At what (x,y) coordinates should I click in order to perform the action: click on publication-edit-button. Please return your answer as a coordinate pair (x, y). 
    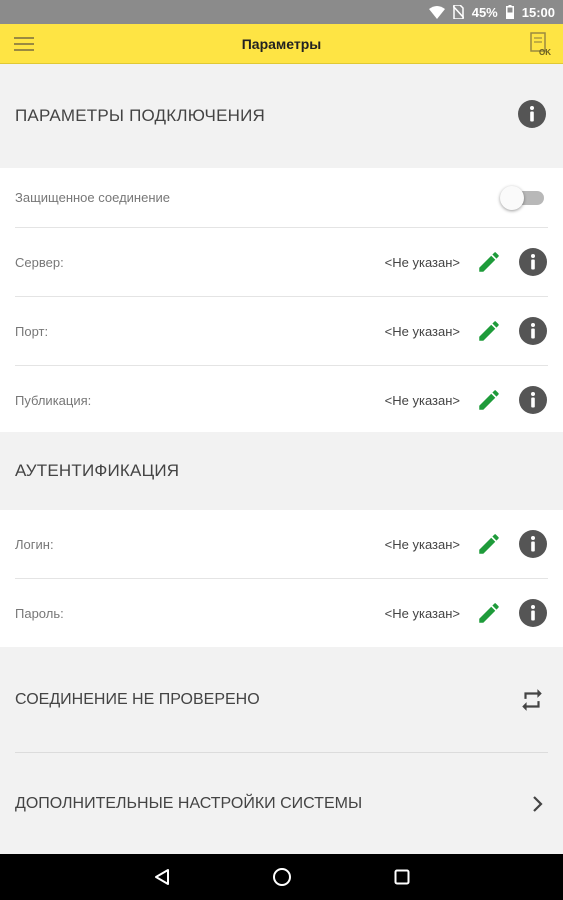
    Looking at the image, I should click on (489, 400).